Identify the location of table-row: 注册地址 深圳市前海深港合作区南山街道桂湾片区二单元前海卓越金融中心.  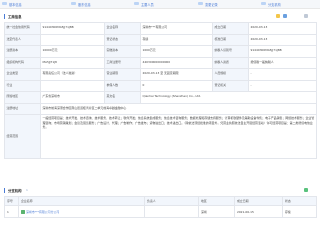
(160, 108).